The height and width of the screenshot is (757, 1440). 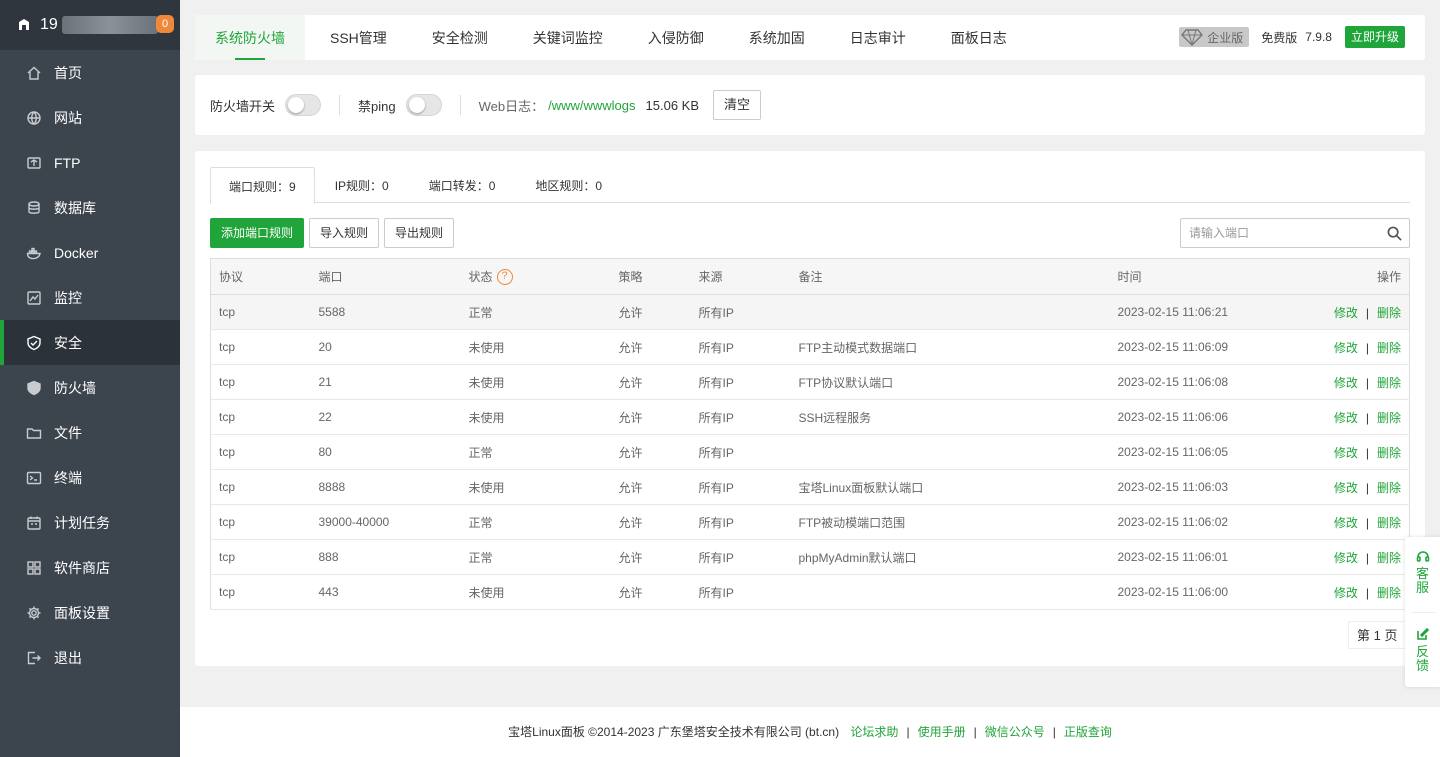 What do you see at coordinates (90, 477) in the screenshot?
I see `sidebar-item-9: 终端` at bounding box center [90, 477].